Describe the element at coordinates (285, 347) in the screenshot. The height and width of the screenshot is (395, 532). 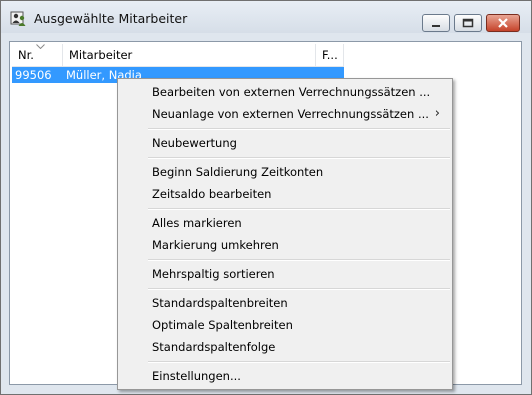
I see `menu-item-standardspaltenfolge: Standardspaltenfolge` at that location.